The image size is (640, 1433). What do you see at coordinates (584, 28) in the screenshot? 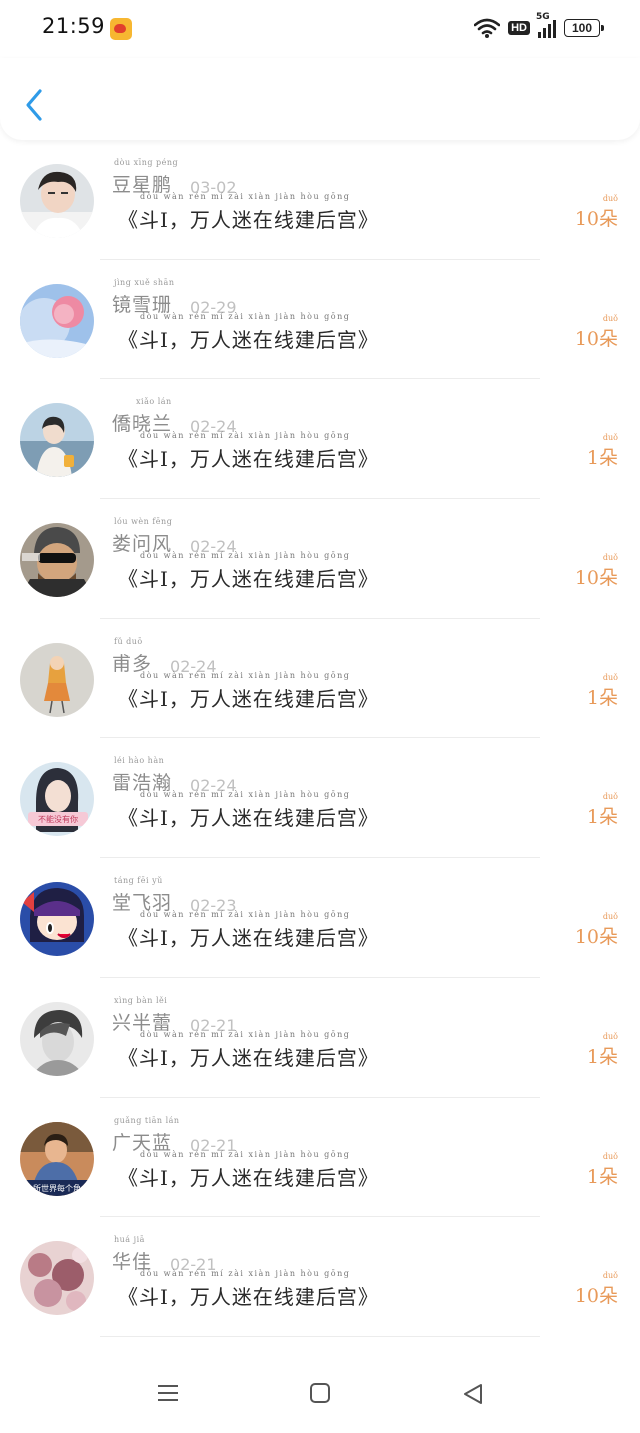
I see `battery-icon: 100` at bounding box center [584, 28].